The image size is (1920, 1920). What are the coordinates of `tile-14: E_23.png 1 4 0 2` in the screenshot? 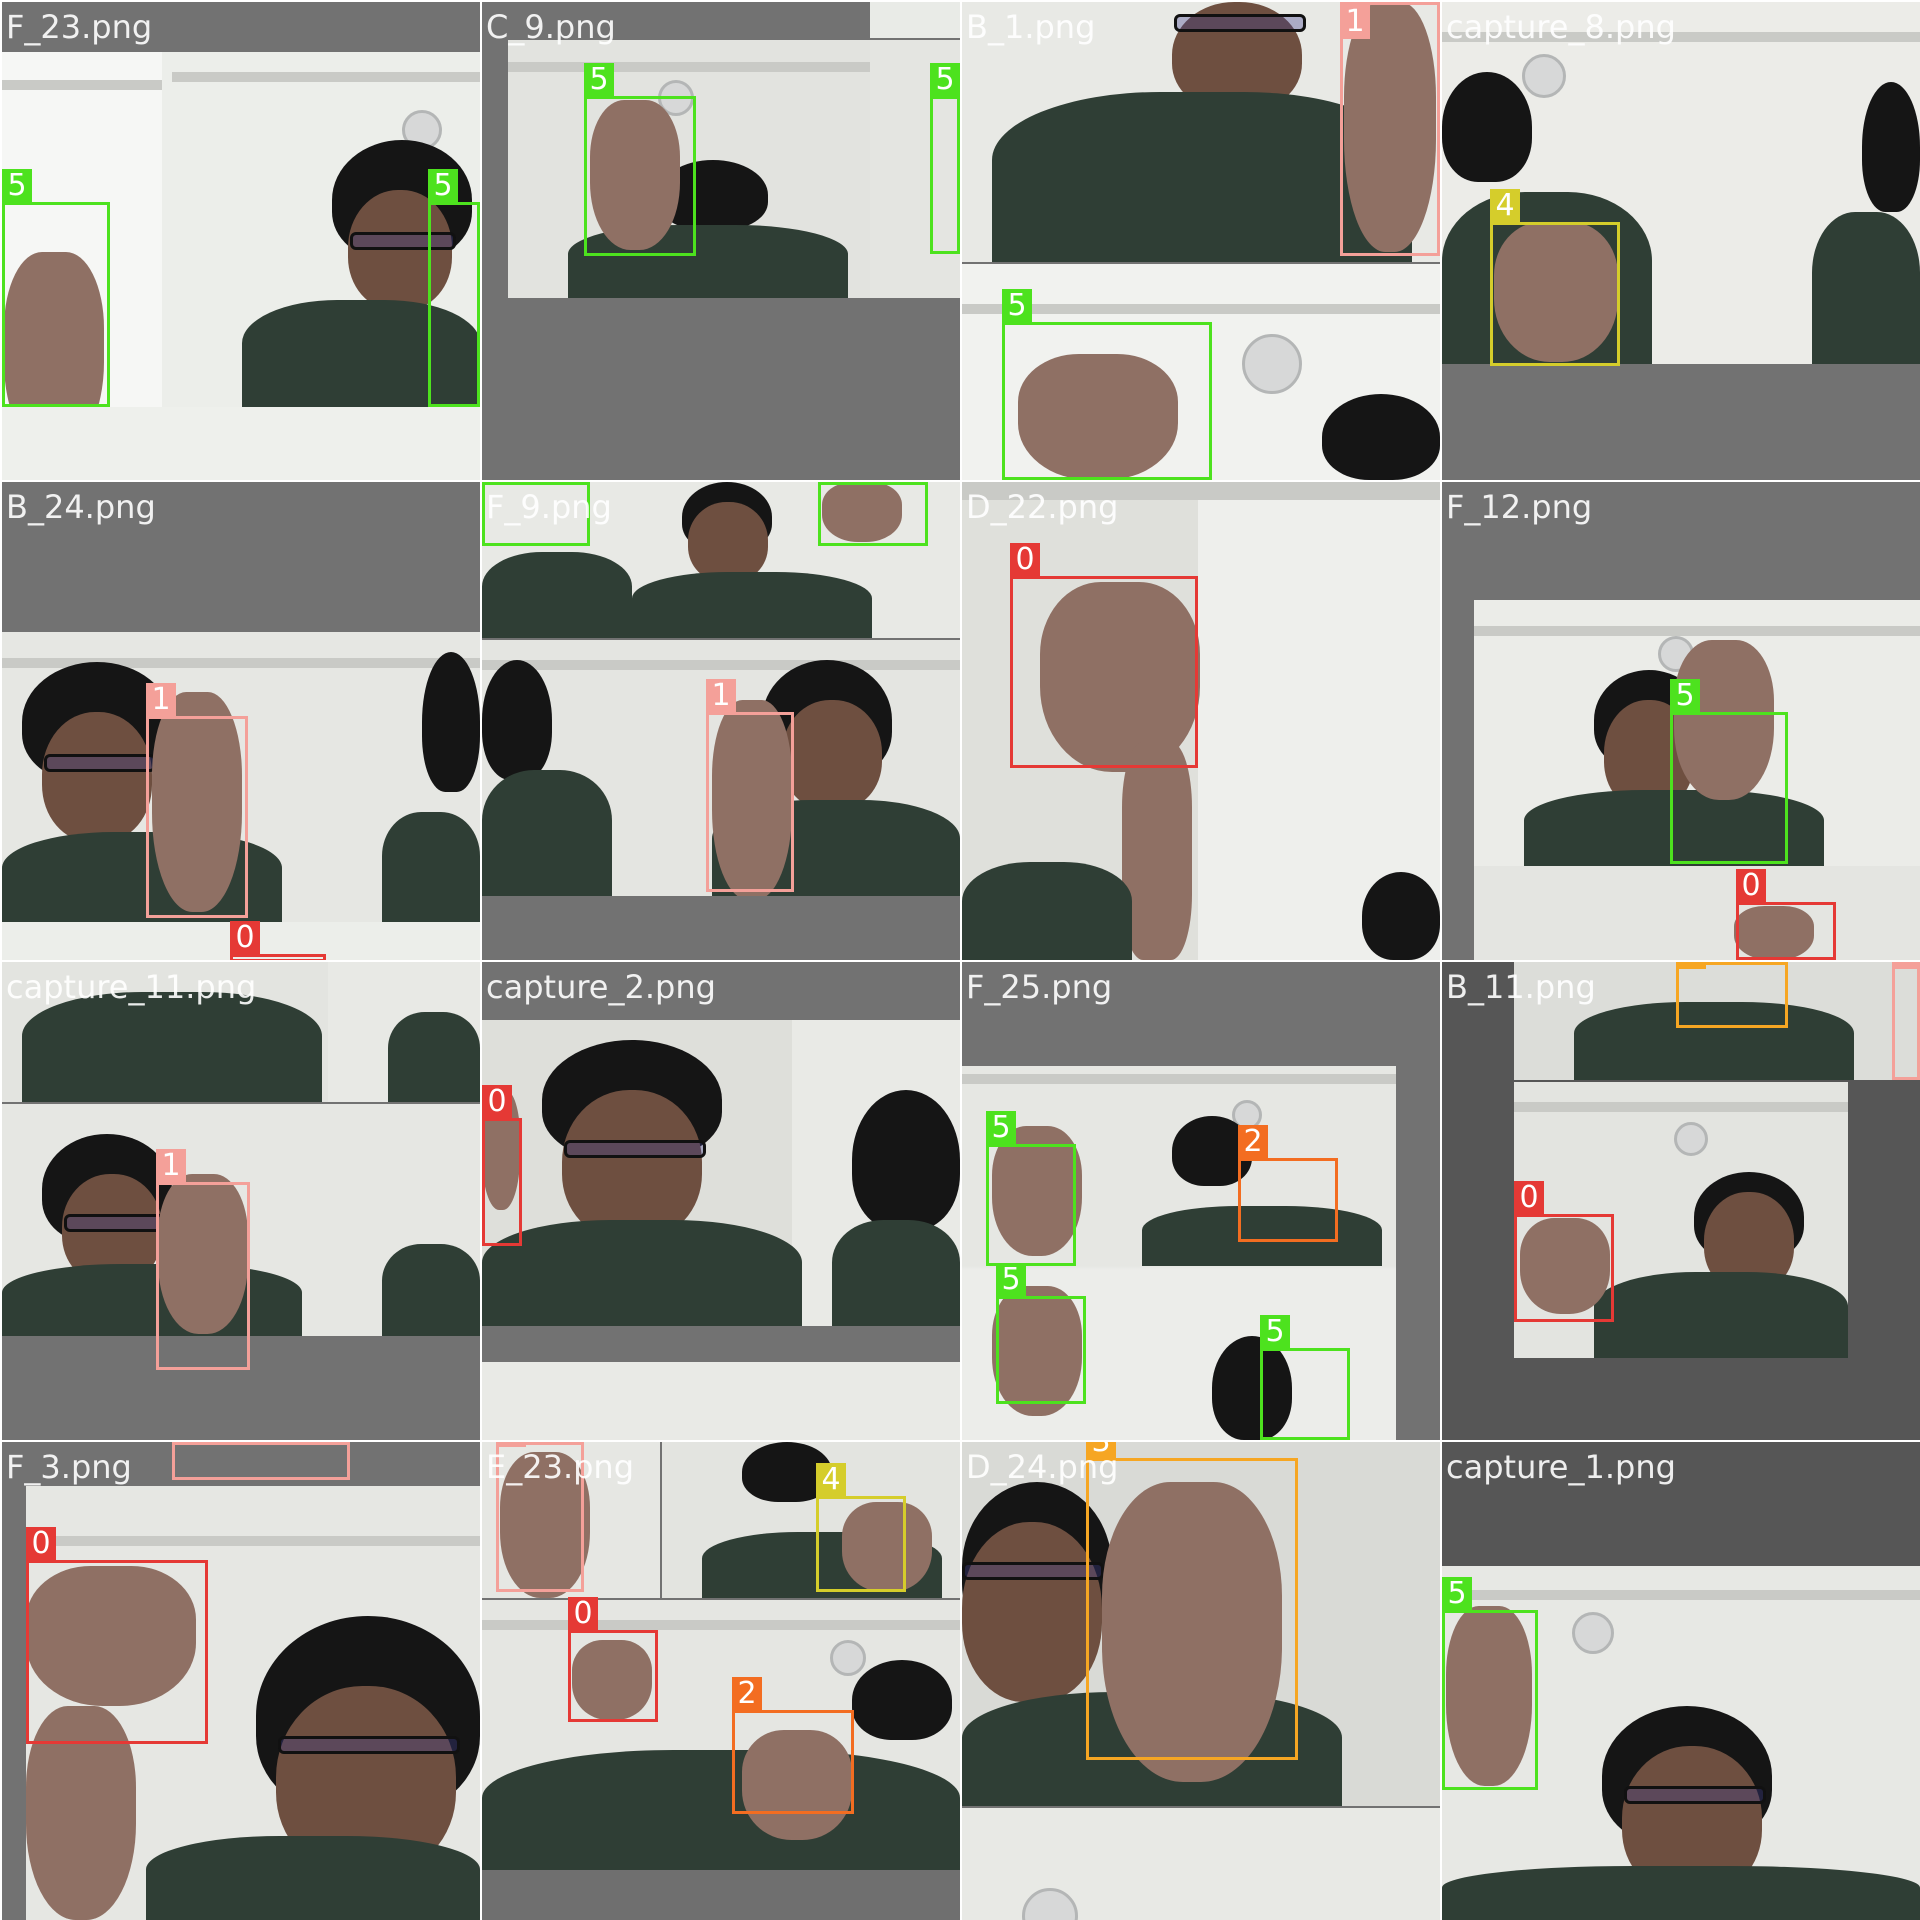 It's located at (721, 1681).